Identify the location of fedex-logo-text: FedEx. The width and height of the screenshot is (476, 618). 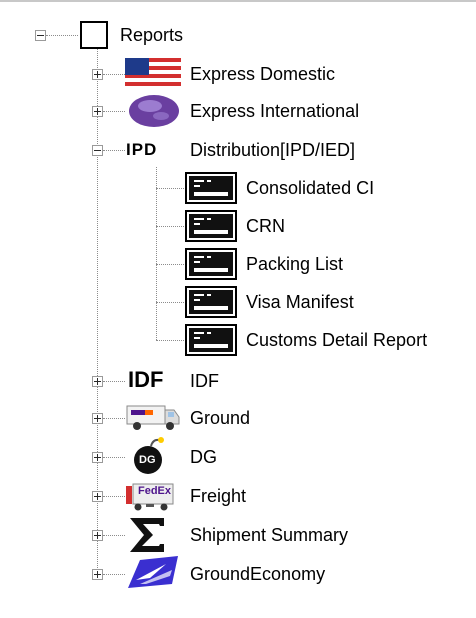
(155, 491).